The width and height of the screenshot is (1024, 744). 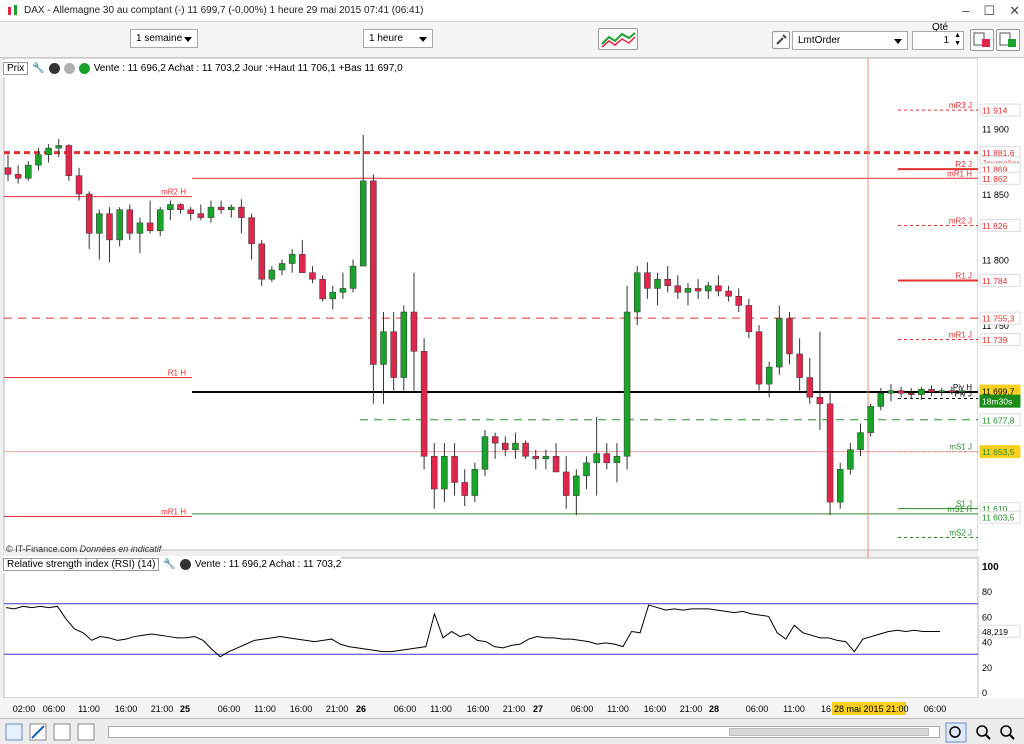 I want to click on rsi-tick-label: 60, so click(x=987, y=617).